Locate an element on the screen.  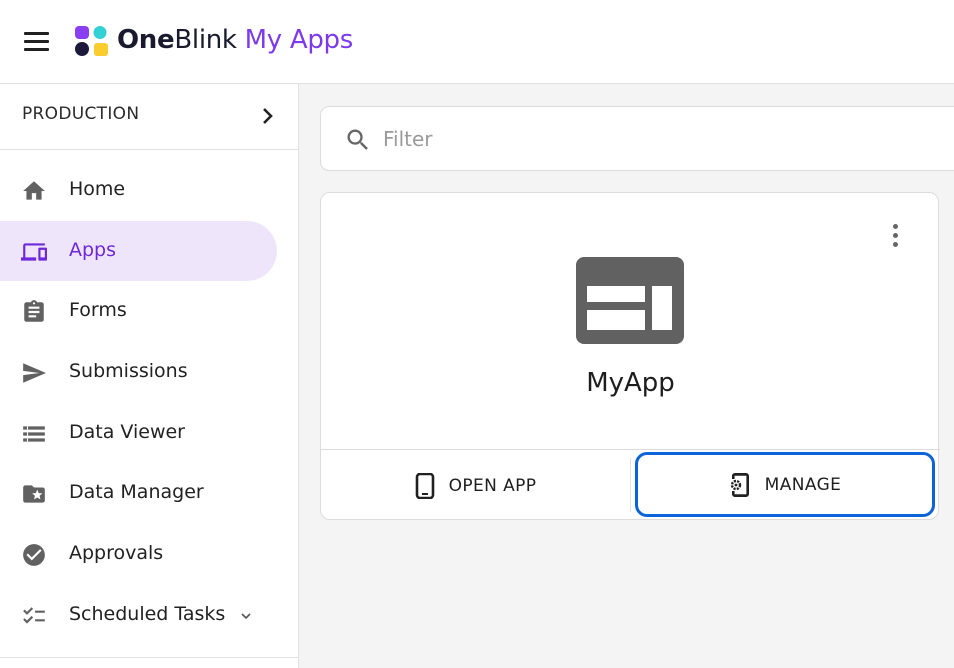
sidebar-item-label: Home is located at coordinates (97, 189).